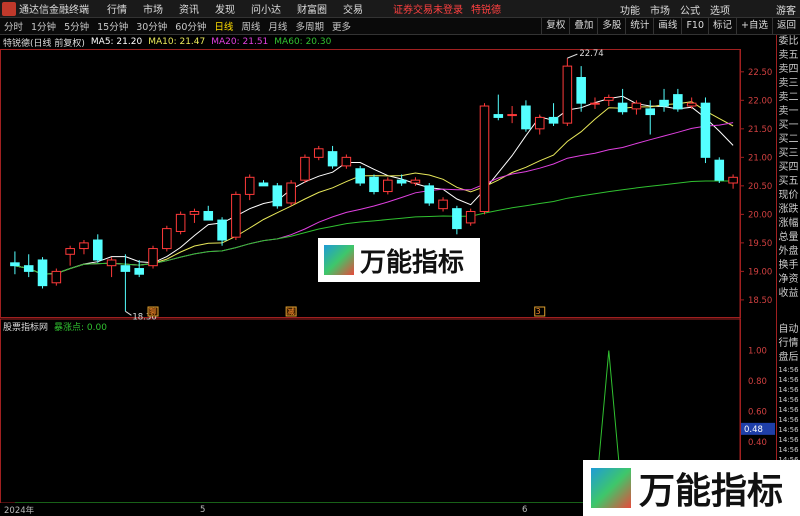 The height and width of the screenshot is (516, 800). I want to click on panel-tab: 自动, so click(788, 330).